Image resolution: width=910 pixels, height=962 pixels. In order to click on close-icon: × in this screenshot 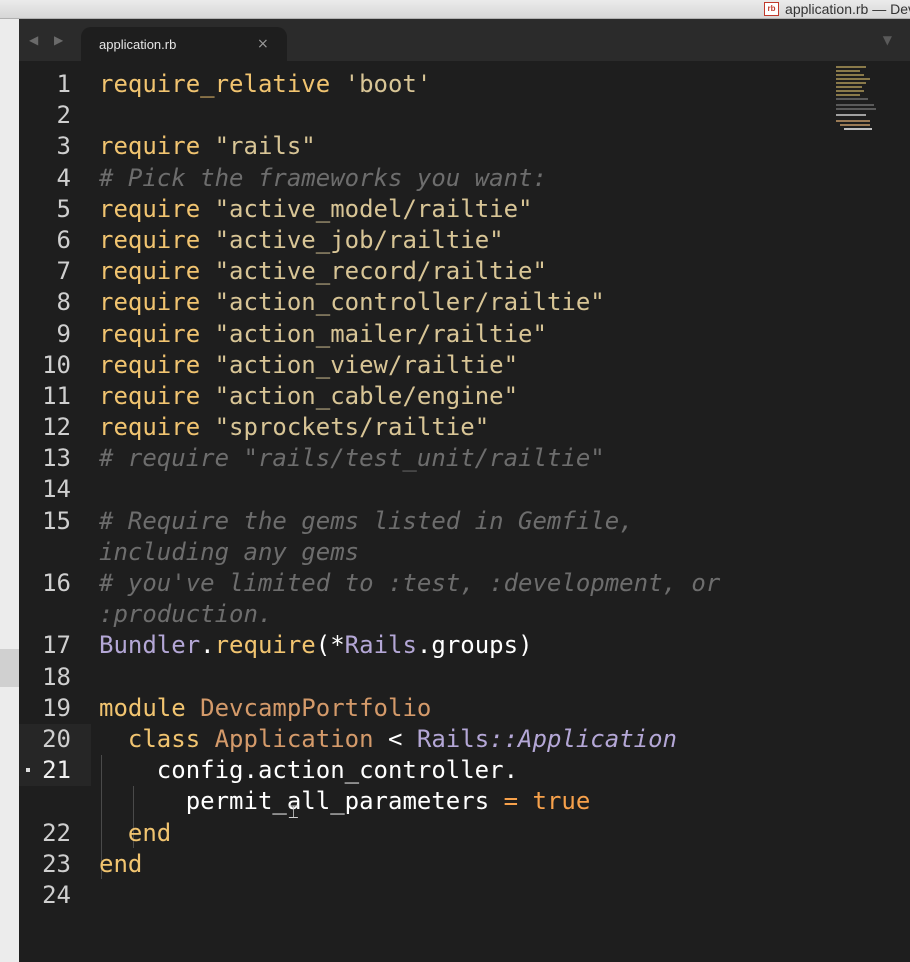, I will do `click(263, 44)`.